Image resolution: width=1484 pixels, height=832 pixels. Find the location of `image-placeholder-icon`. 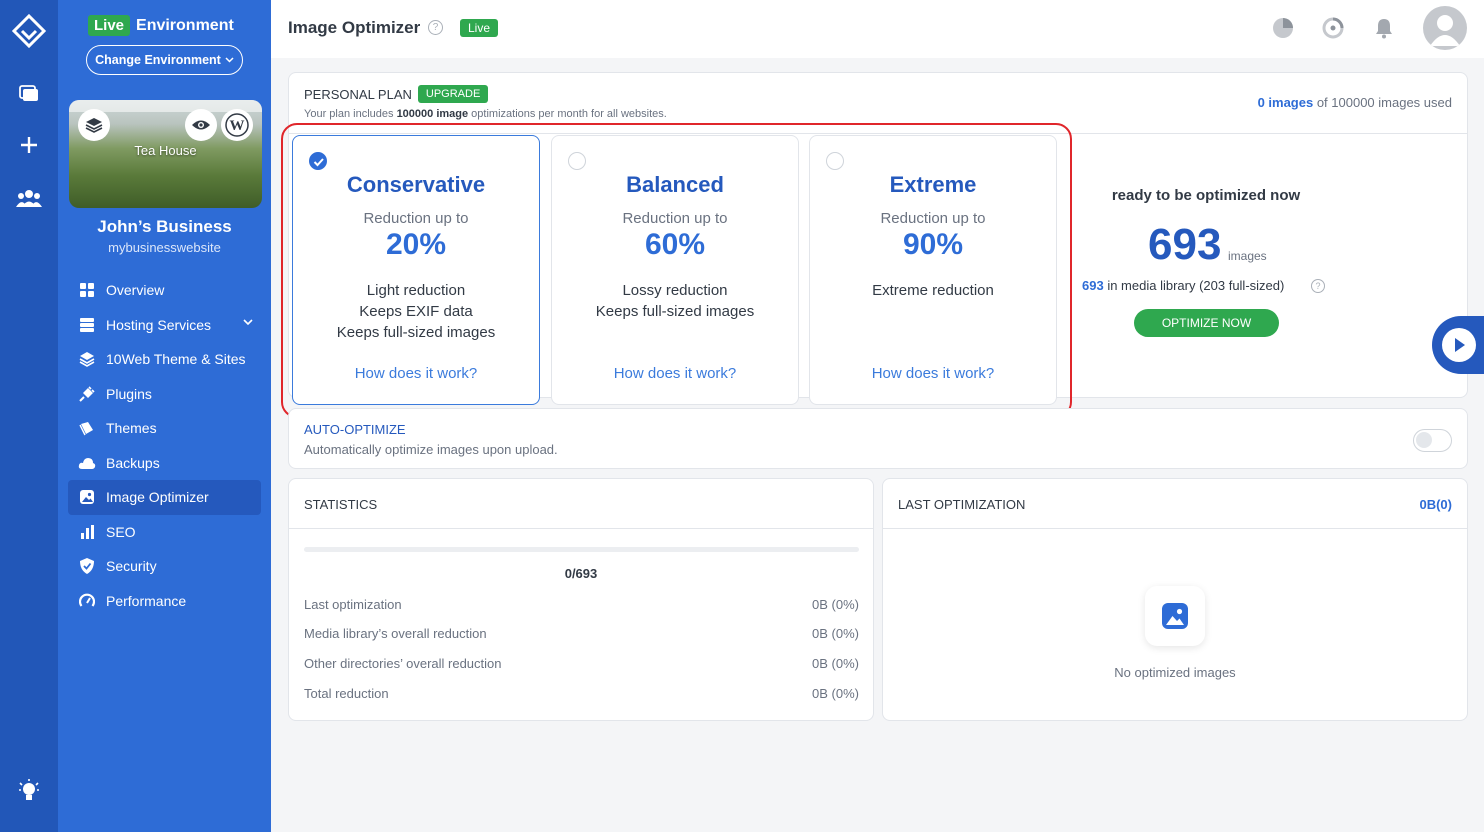

image-placeholder-icon is located at coordinates (1175, 616).